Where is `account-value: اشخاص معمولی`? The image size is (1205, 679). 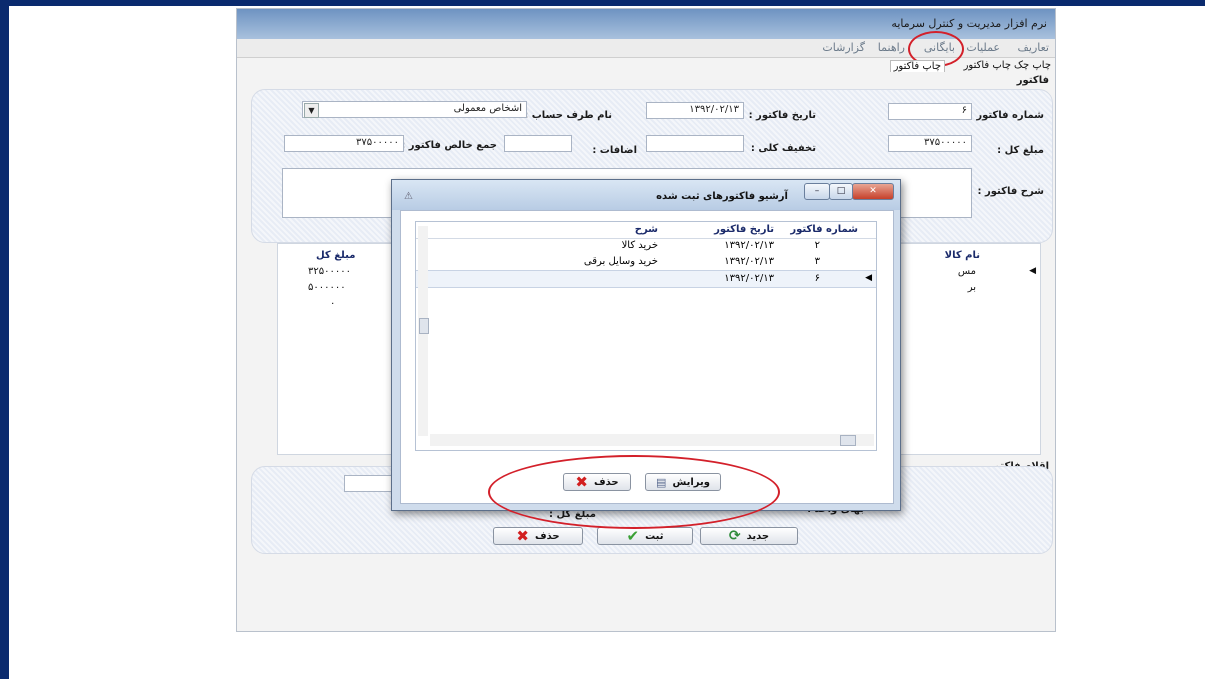 account-value: اشخاص معمولی is located at coordinates (487, 108).